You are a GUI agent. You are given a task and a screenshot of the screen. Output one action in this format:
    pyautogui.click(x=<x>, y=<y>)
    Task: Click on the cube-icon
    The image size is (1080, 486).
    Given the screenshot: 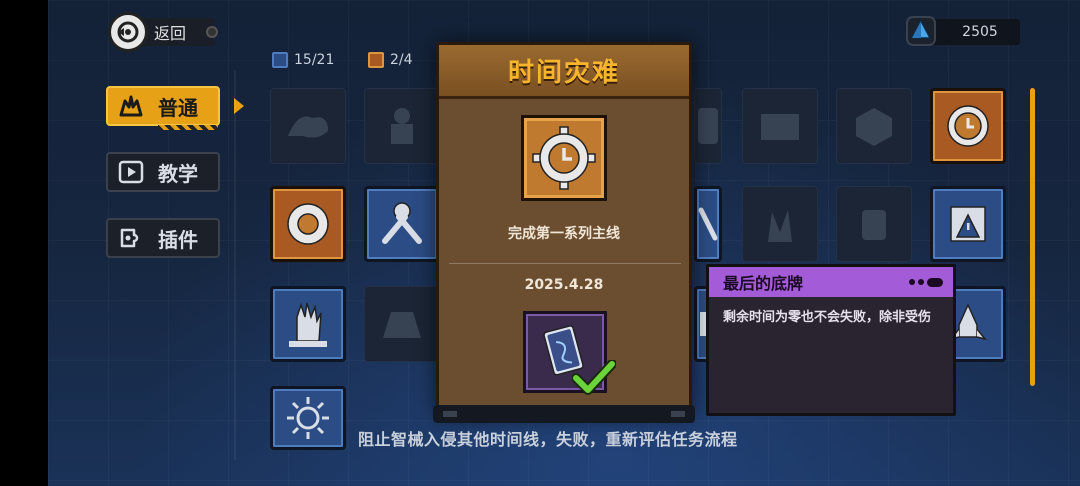 What is the action you would take?
    pyautogui.click(x=874, y=127)
    